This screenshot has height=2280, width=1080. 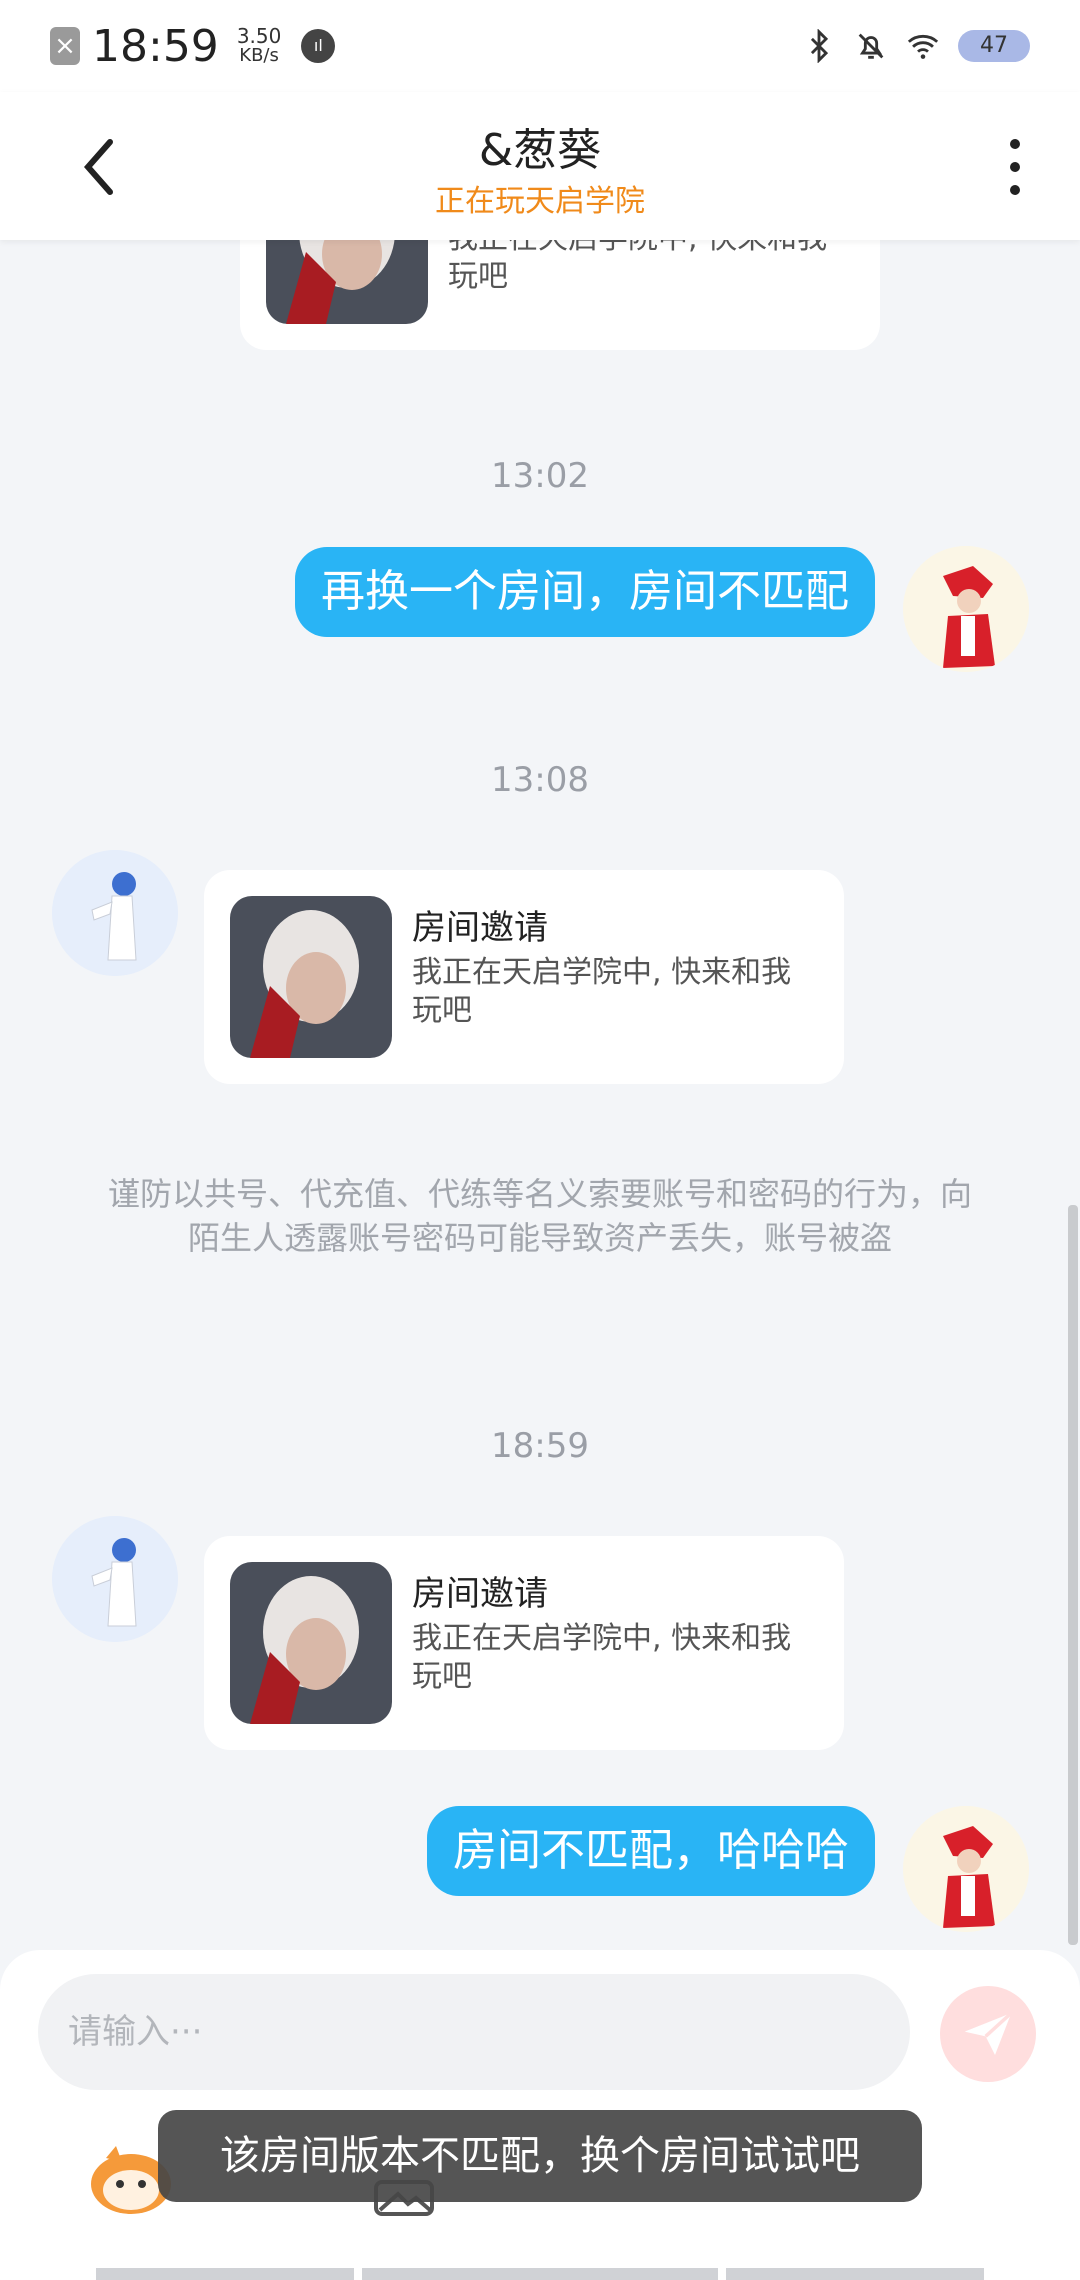 I want to click on status-bar: × 18:59 3.50 KB/s ıl 47, so click(x=540, y=46).